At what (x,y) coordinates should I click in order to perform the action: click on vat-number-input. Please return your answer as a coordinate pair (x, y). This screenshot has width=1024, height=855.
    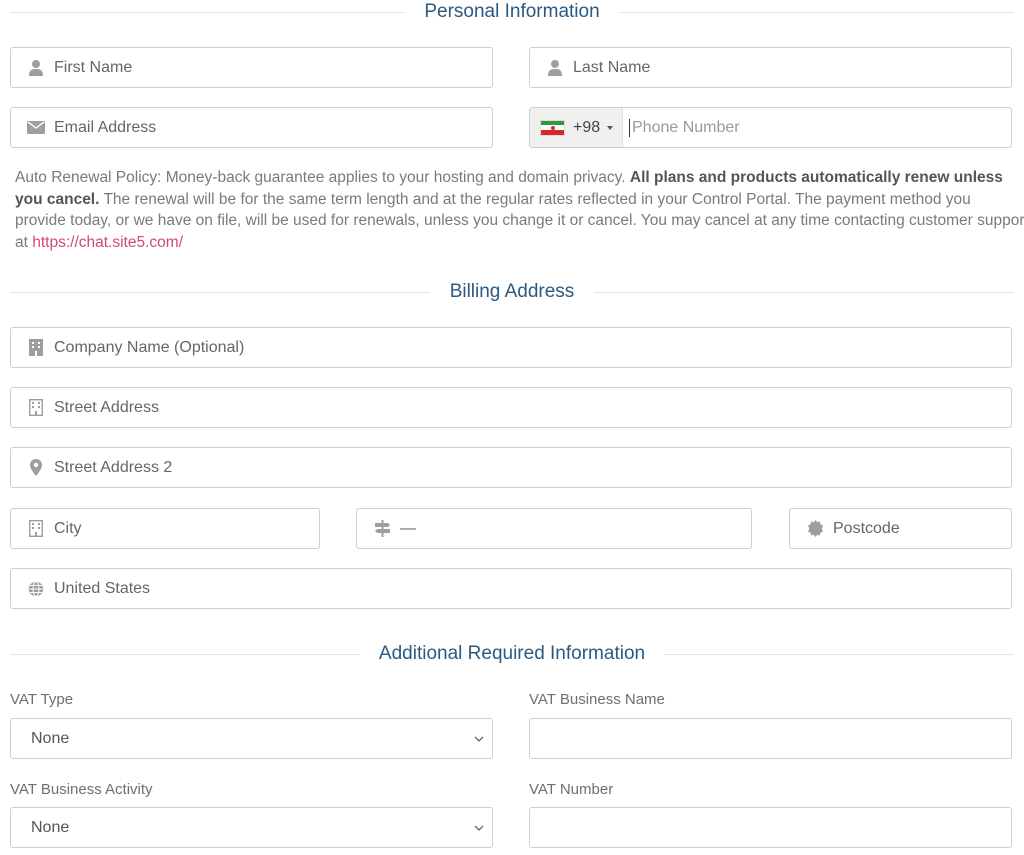
    Looking at the image, I should click on (770, 827).